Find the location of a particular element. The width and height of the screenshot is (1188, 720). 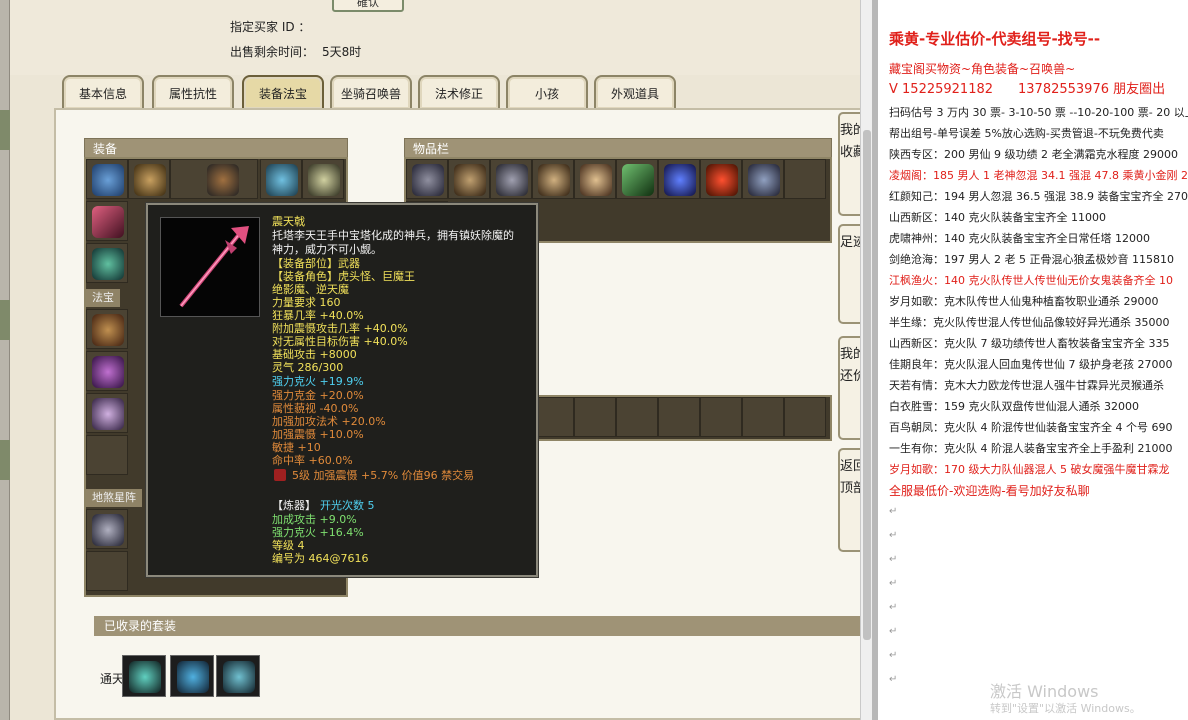

time-left-row: 出售剩余时间： 5天8时 is located at coordinates (295, 51).